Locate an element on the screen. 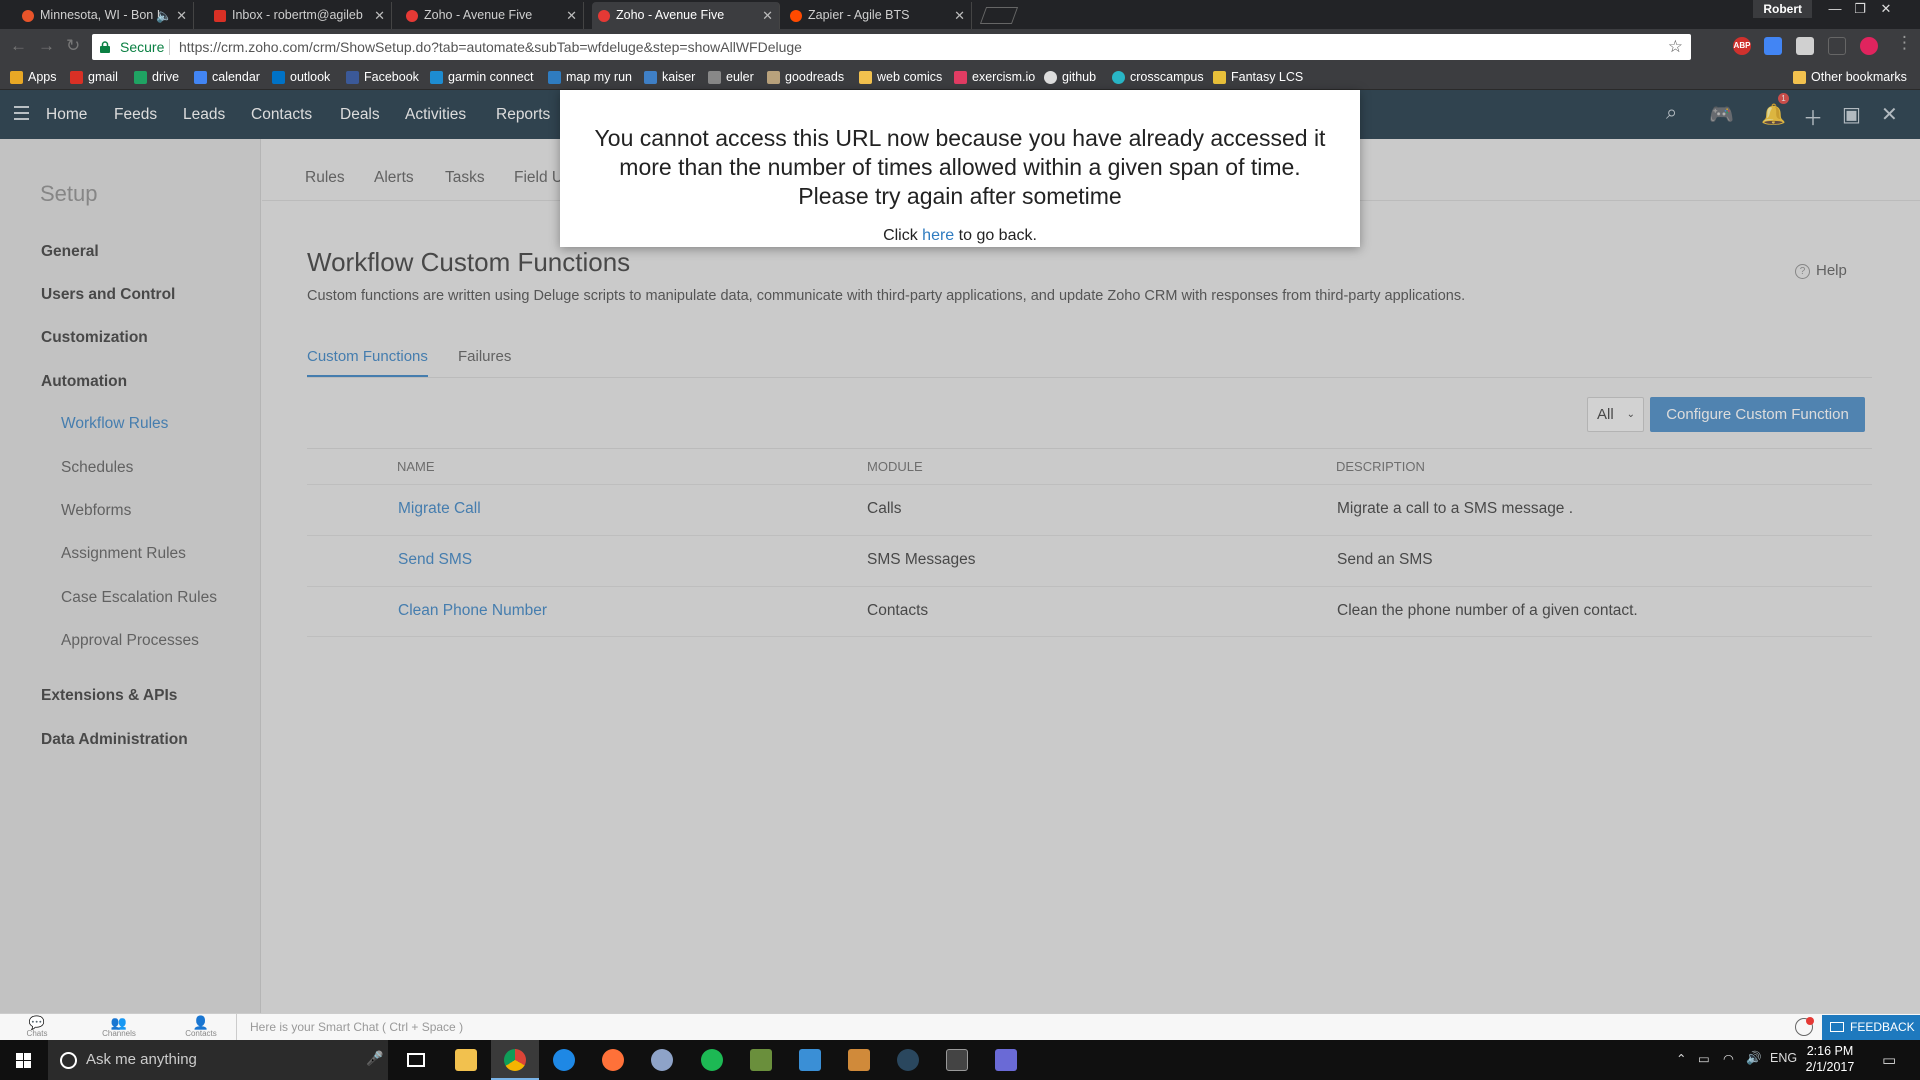  close-tab-icon: 🔈 ✕ is located at coordinates (171, 15).